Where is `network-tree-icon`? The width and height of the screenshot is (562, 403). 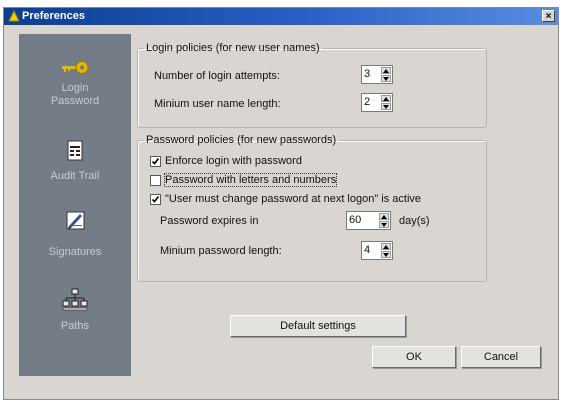
network-tree-icon is located at coordinates (75, 299).